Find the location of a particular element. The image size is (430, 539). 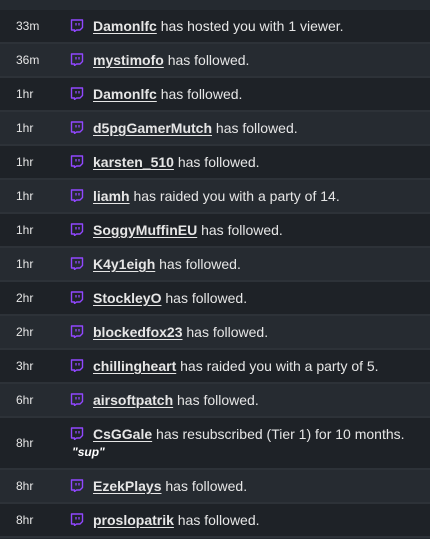

event-message: Damonlfc has followed. is located at coordinates (167, 94).